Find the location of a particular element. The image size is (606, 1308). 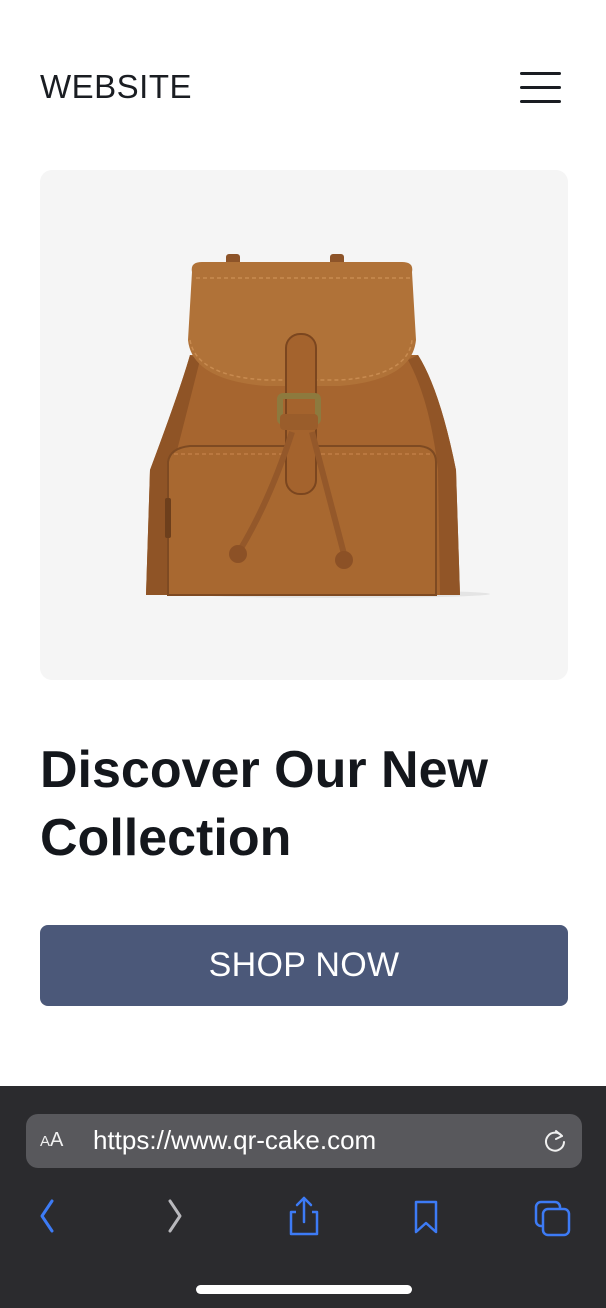

address-bar: AA https://www.qr-cake.com is located at coordinates (304, 1141).